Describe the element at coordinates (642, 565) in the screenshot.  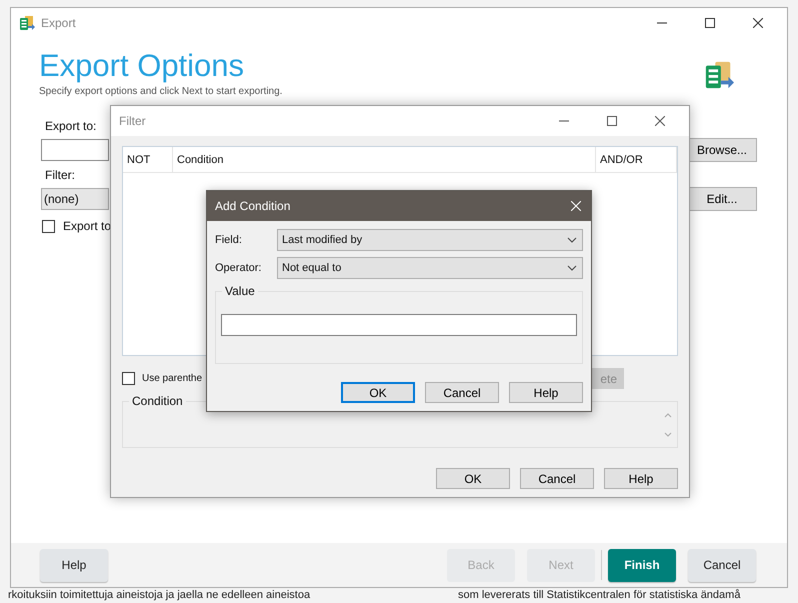
I see `wizard-button: Finish` at that location.